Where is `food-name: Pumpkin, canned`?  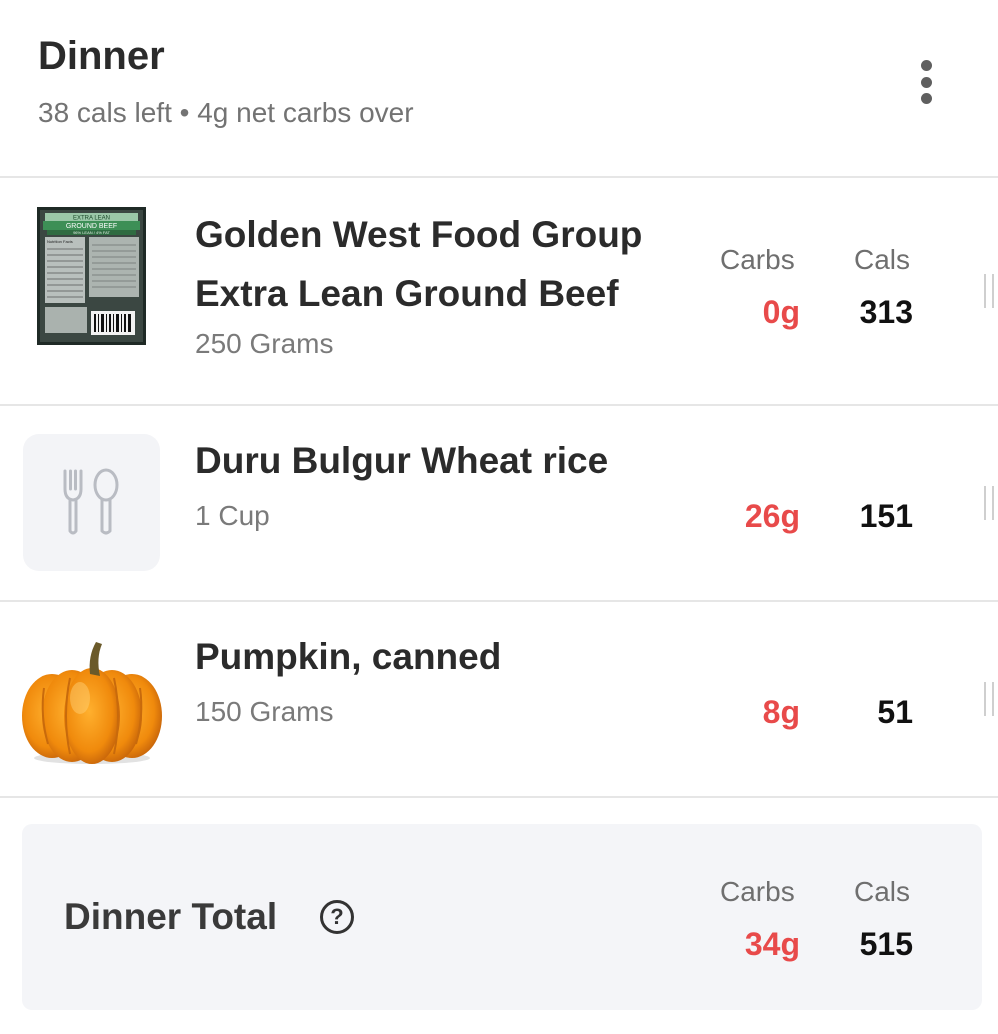
food-name: Pumpkin, canned is located at coordinates (348, 656).